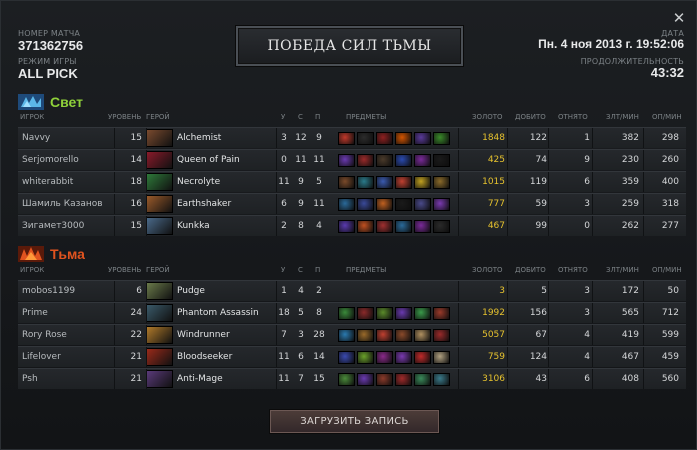 This screenshot has height=450, width=697. What do you see at coordinates (219, 379) in the screenshot?
I see `hero-cell: Anti-Mage` at bounding box center [219, 379].